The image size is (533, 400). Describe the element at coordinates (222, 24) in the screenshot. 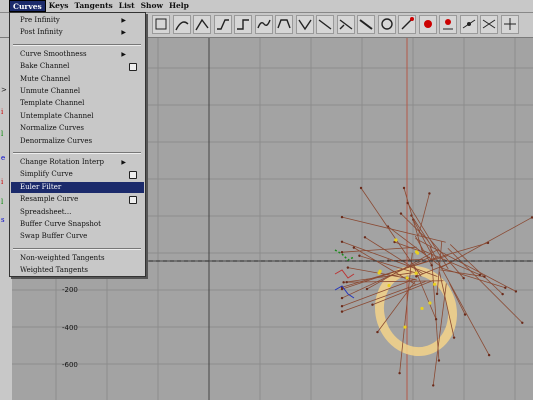

I see `tangent-clamped-icon` at that location.